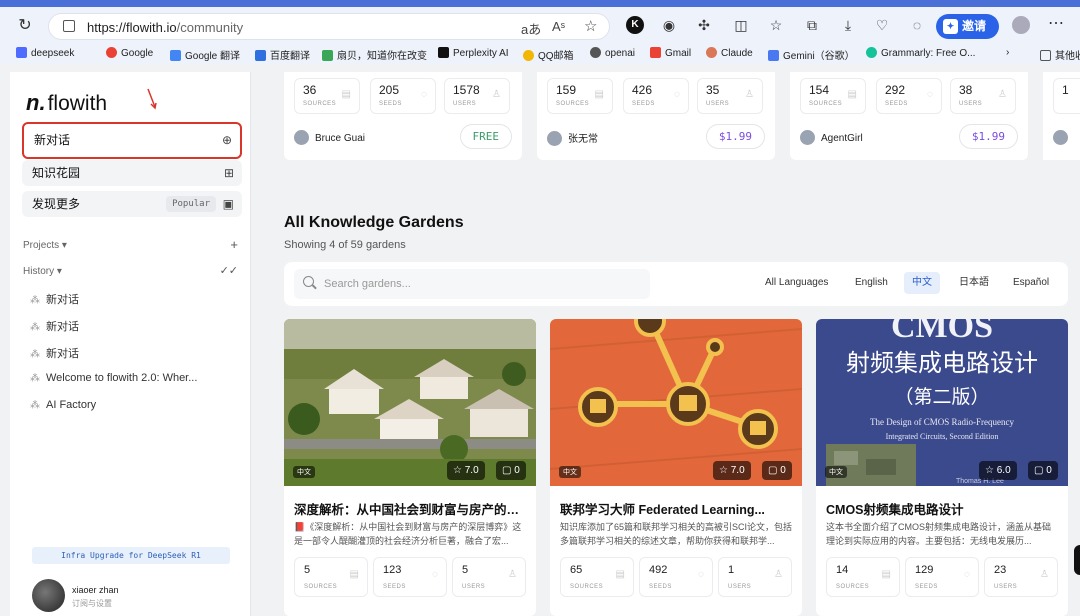 The width and height of the screenshot is (1080, 616). Describe the element at coordinates (45, 53) in the screenshot. I see `bookmark-item: deepseek` at that location.